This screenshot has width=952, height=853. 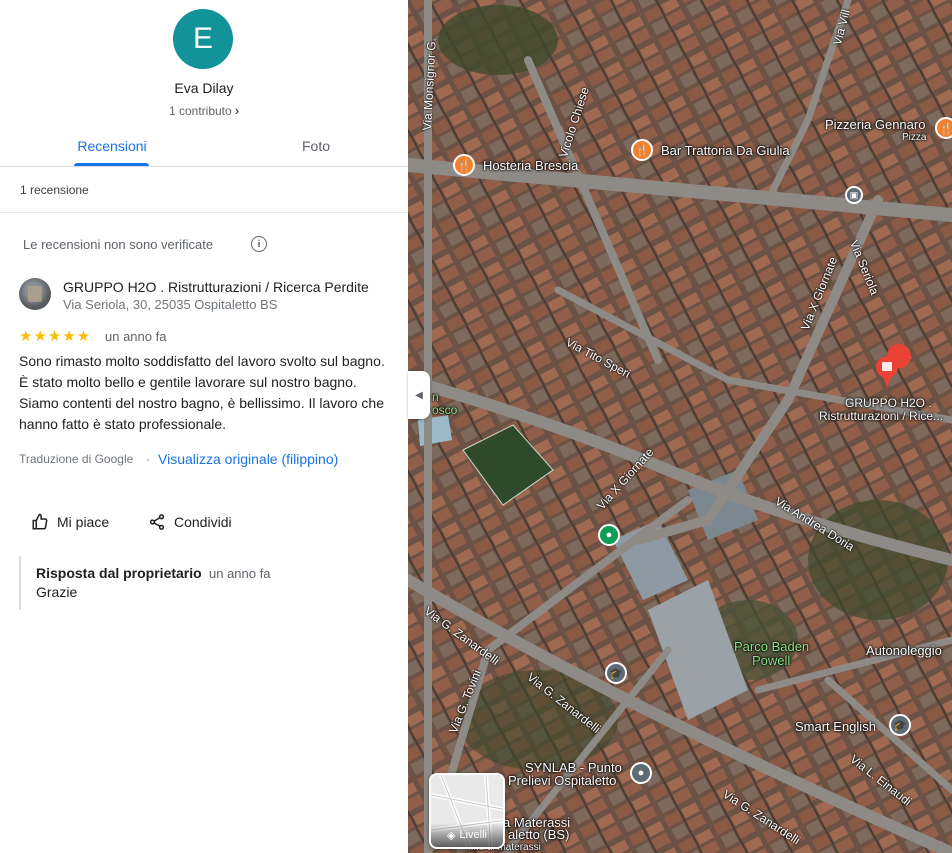 What do you see at coordinates (203, 522) in the screenshot?
I see `share-label: Condividi` at bounding box center [203, 522].